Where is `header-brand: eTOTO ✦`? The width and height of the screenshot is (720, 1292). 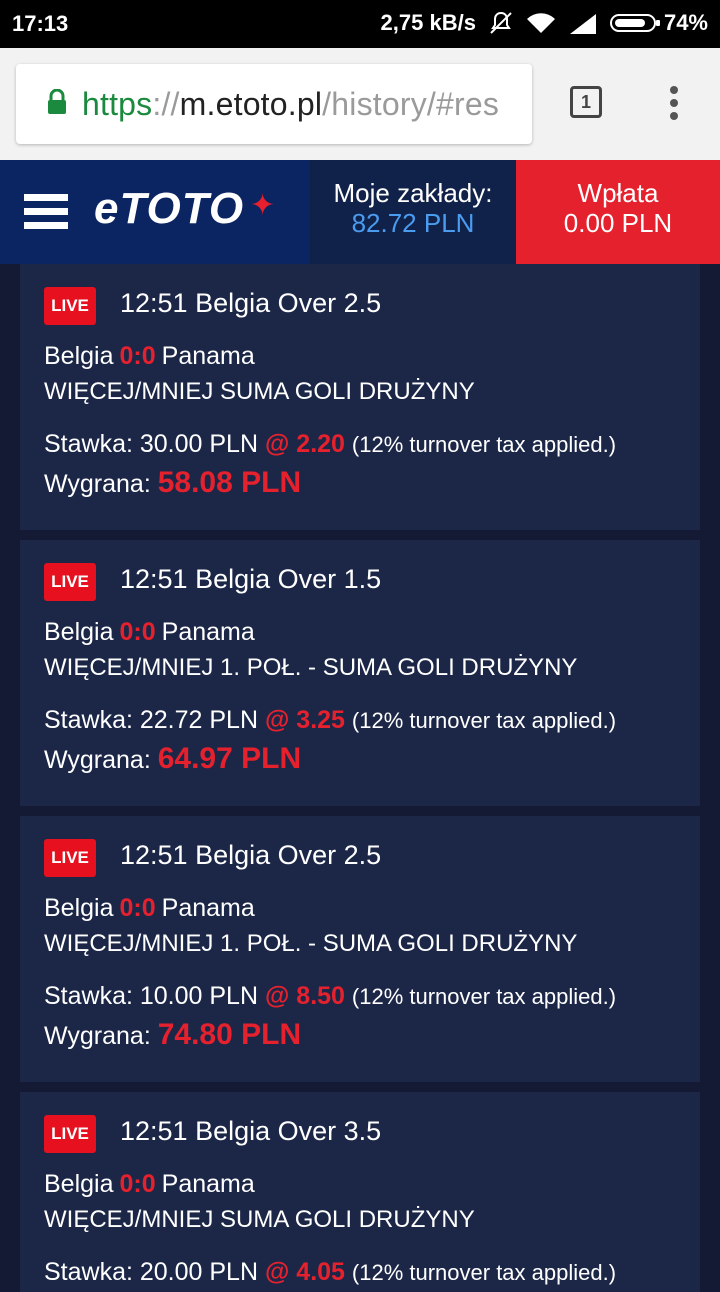
header-brand: eTOTO ✦ is located at coordinates (155, 212).